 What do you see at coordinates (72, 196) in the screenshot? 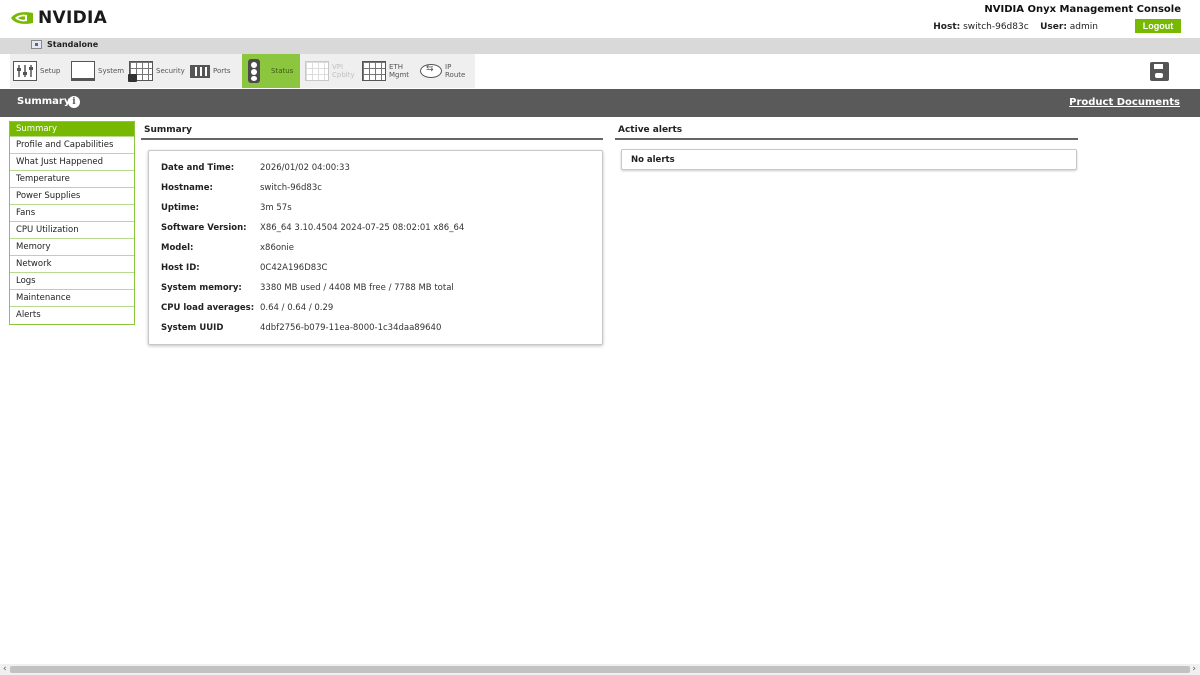
I see `sidebar-item-power-supplies: Power Supplies` at bounding box center [72, 196].